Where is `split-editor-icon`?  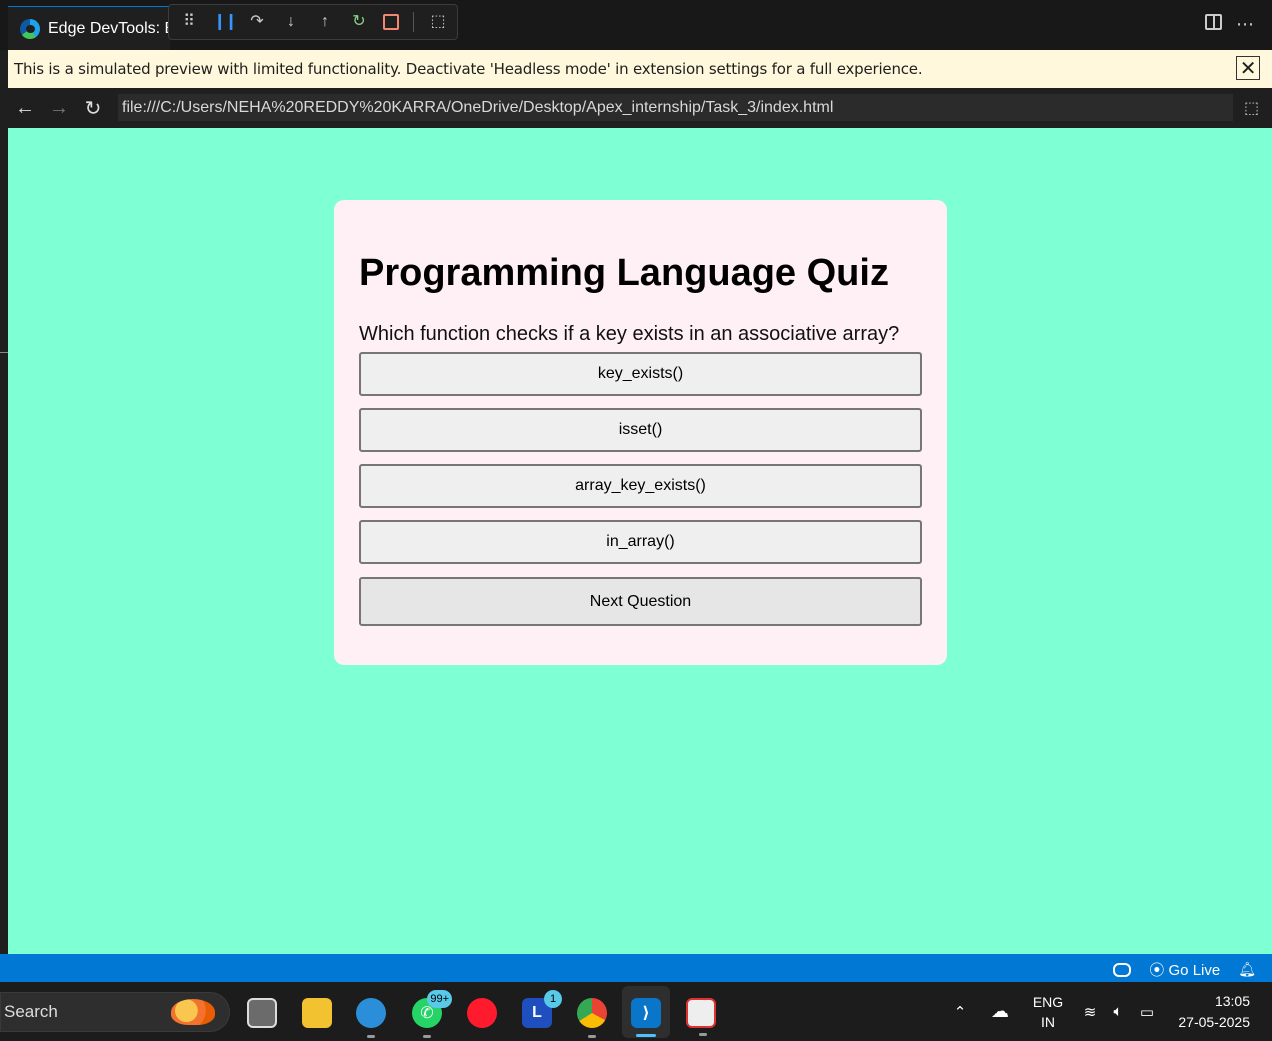 split-editor-icon is located at coordinates (1213, 22).